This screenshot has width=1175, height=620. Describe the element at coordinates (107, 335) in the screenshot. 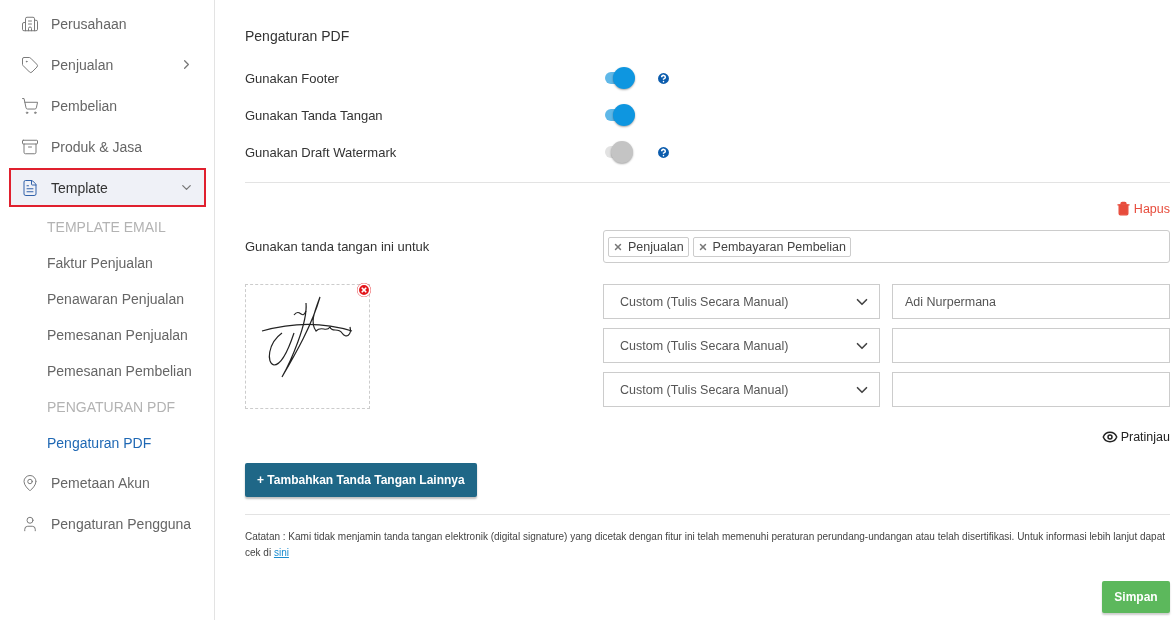

I see `sidebar-link: Pemesanan Penjualan` at that location.